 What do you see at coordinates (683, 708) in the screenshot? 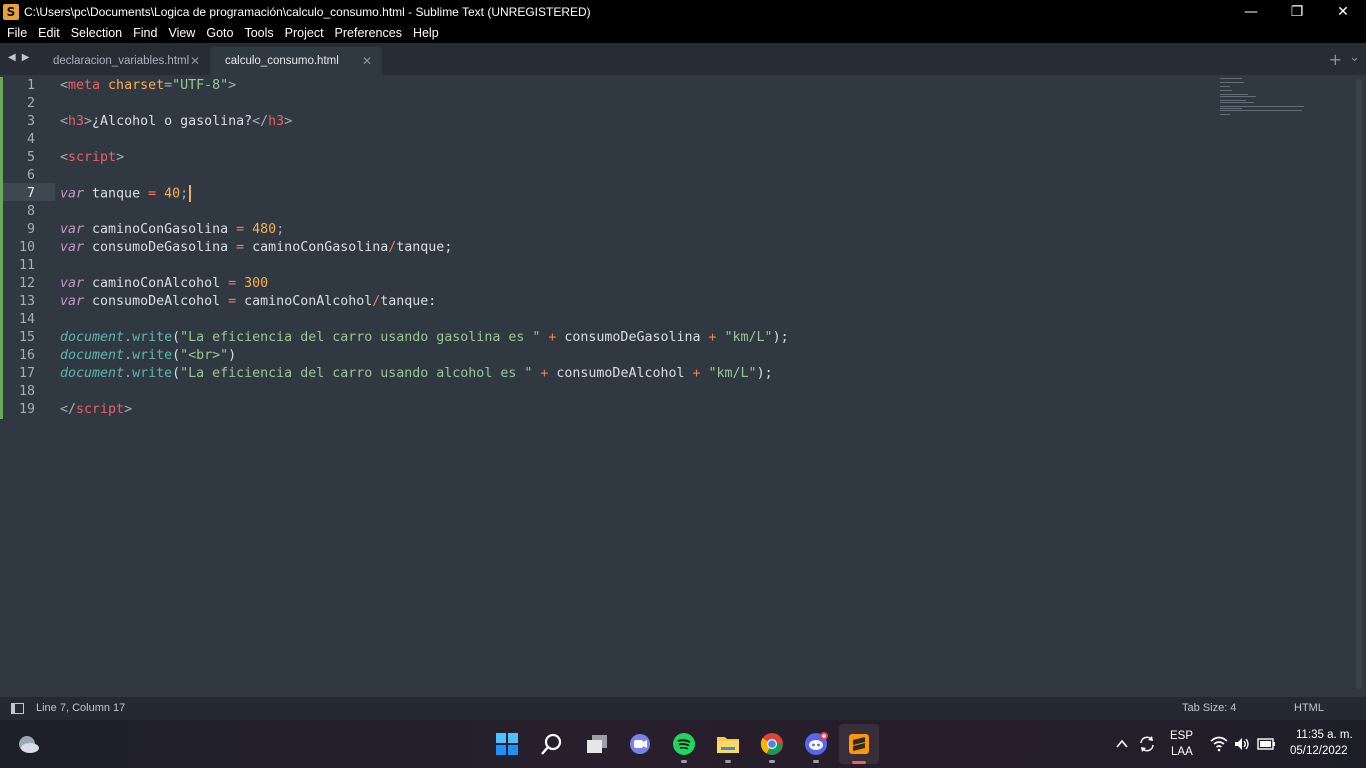
I see `status-bar: Line 7, Column 17 Tab Size: 4 HTML` at bounding box center [683, 708].